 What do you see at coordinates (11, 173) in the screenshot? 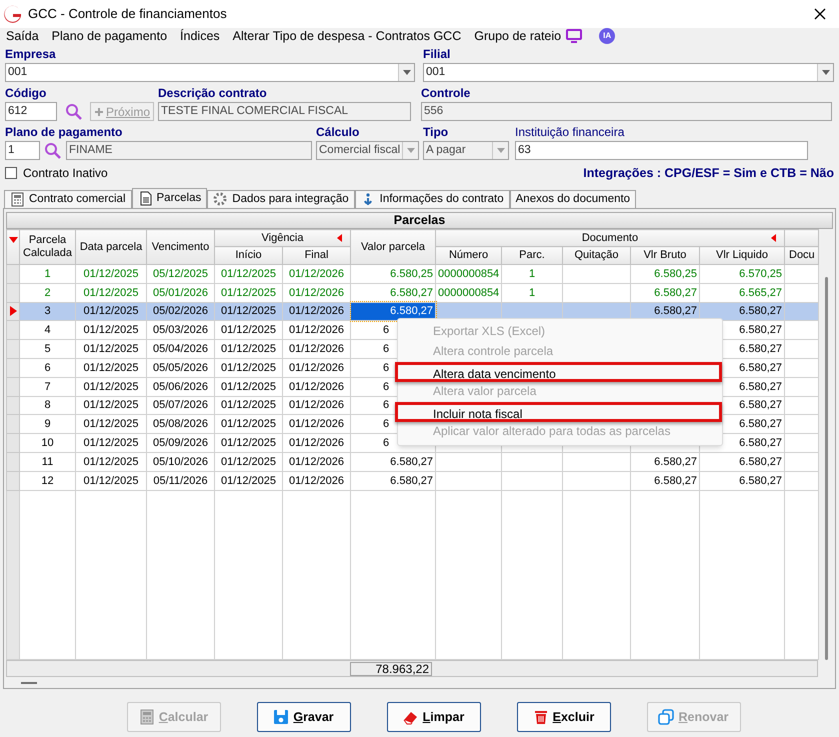
I see `checkbox` at bounding box center [11, 173].